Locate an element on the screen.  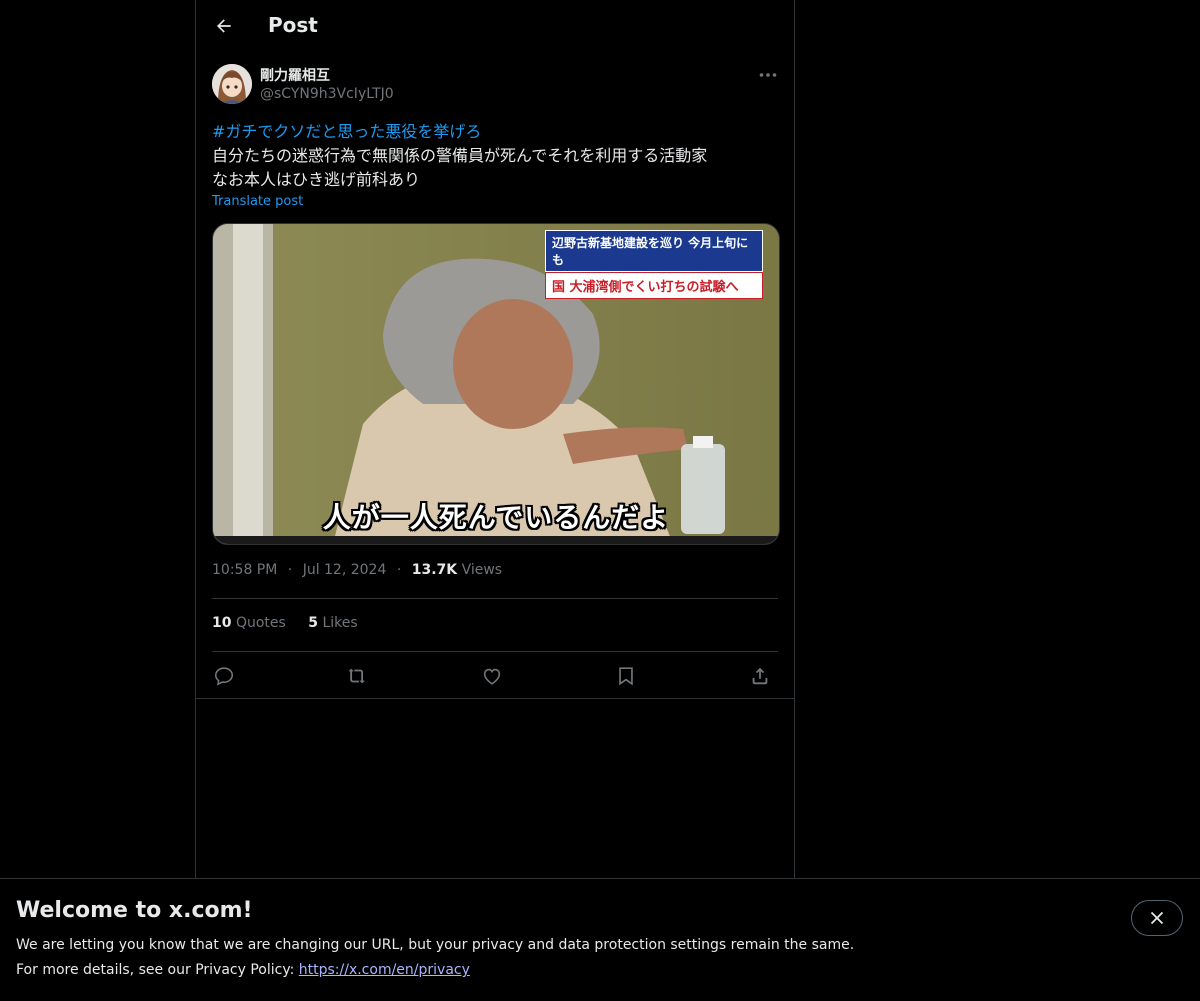
share-button is located at coordinates (760, 676).